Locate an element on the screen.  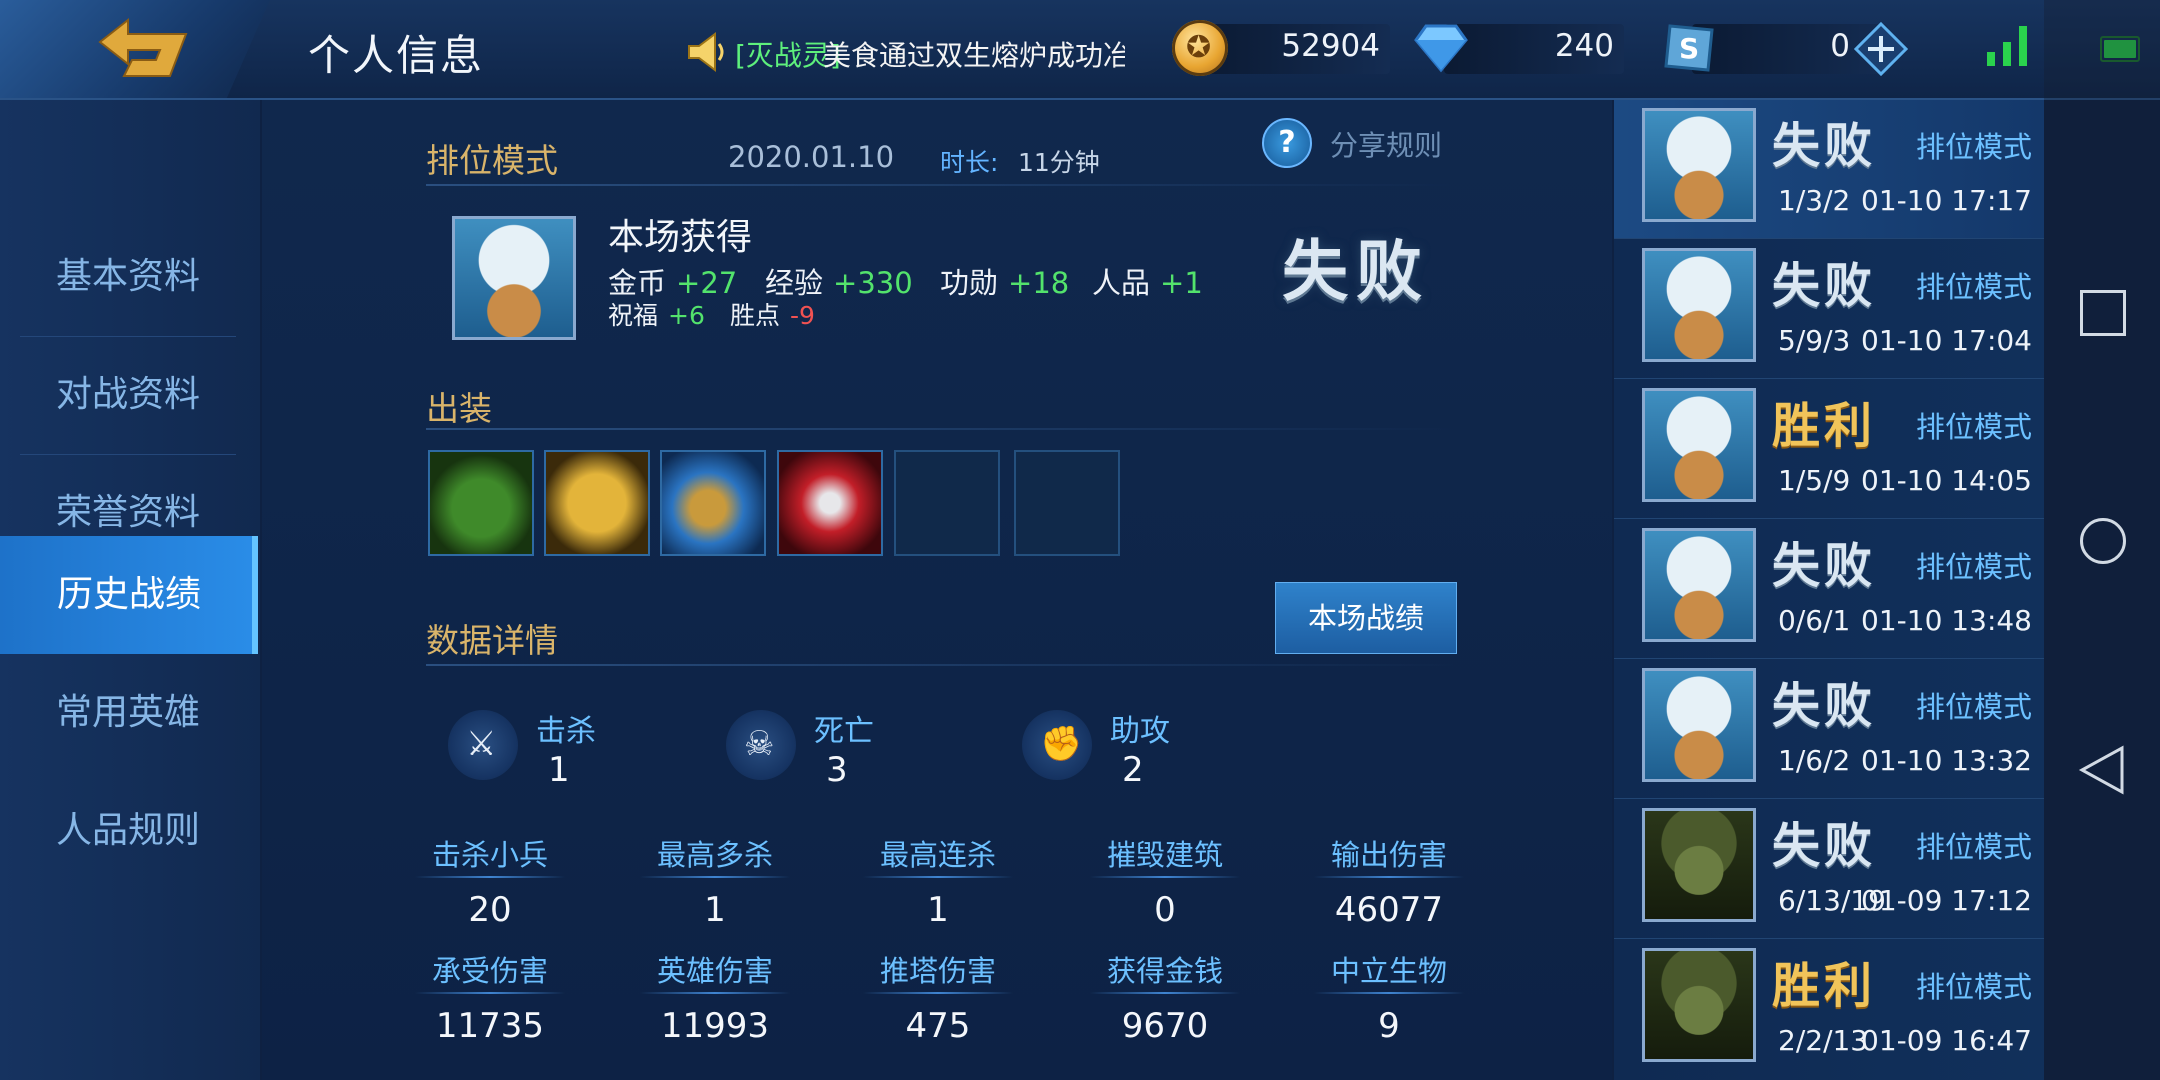
gold-counter: ✪ 52904 is located at coordinates (1281, 48).